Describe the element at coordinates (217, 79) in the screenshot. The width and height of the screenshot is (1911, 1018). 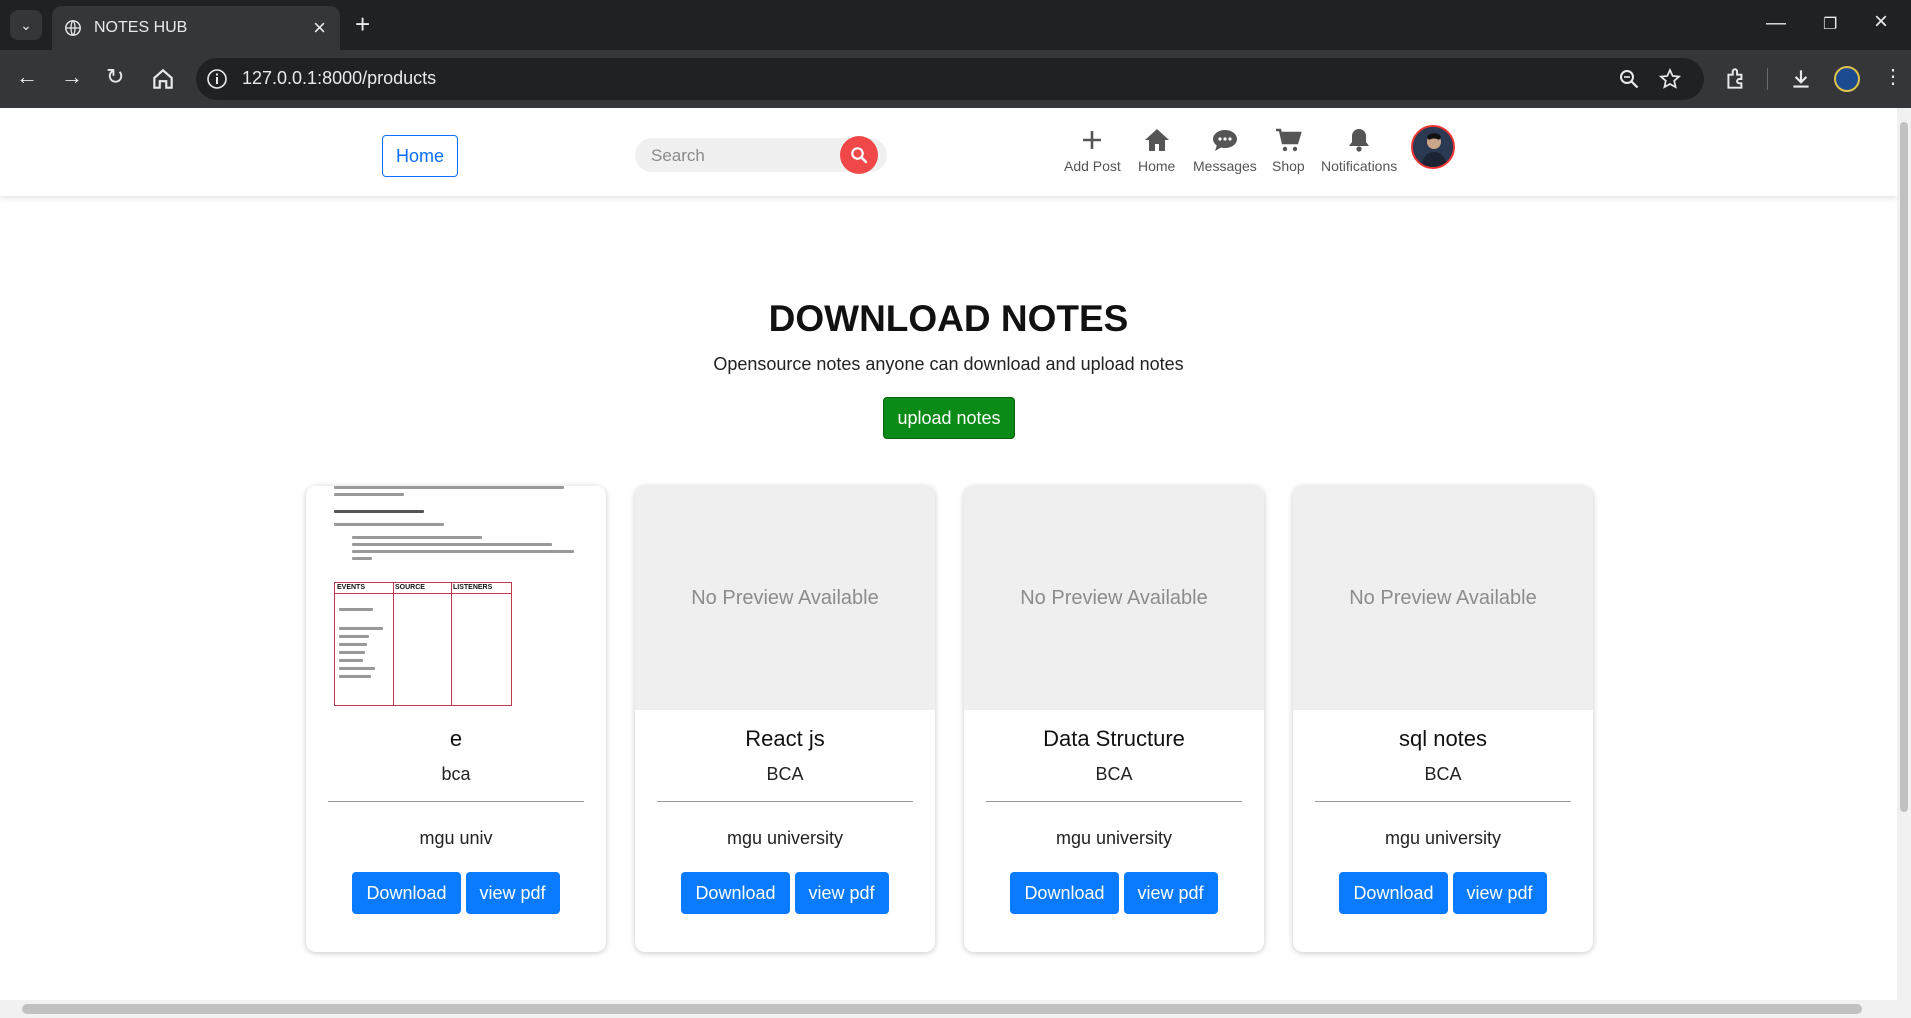
I see `site-info-icon` at that location.